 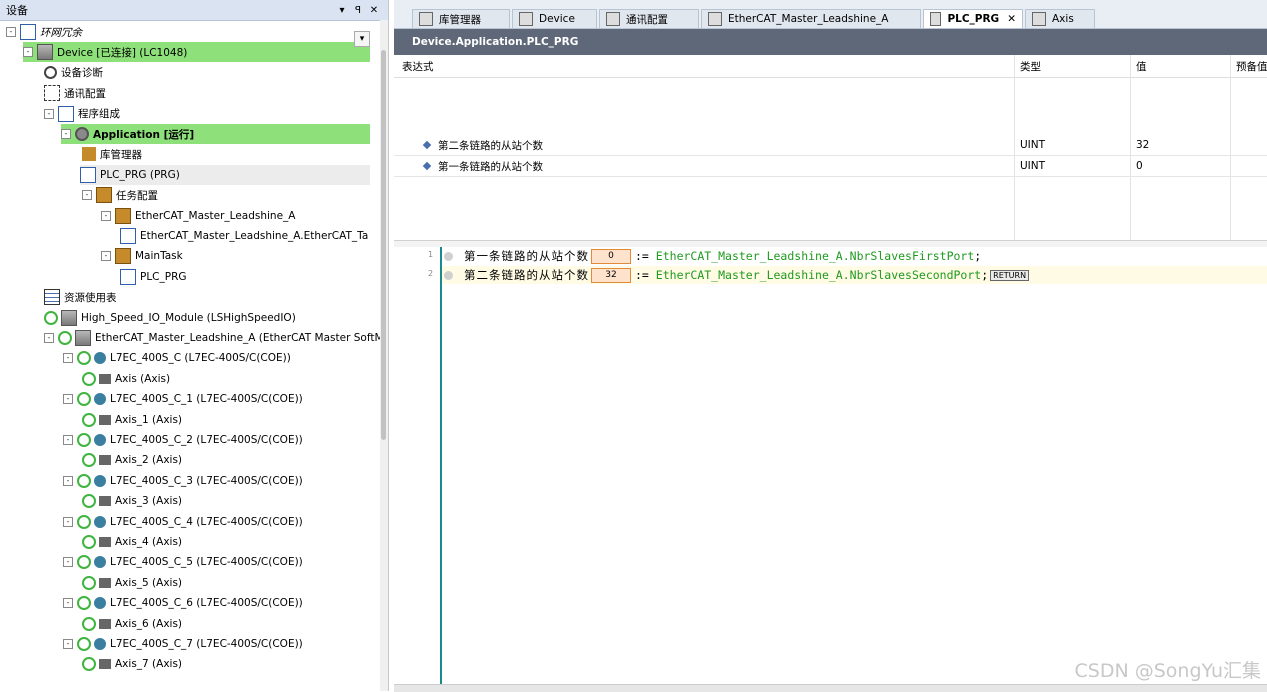 What do you see at coordinates (123, 215) in the screenshot?
I see `task-icon` at bounding box center [123, 215].